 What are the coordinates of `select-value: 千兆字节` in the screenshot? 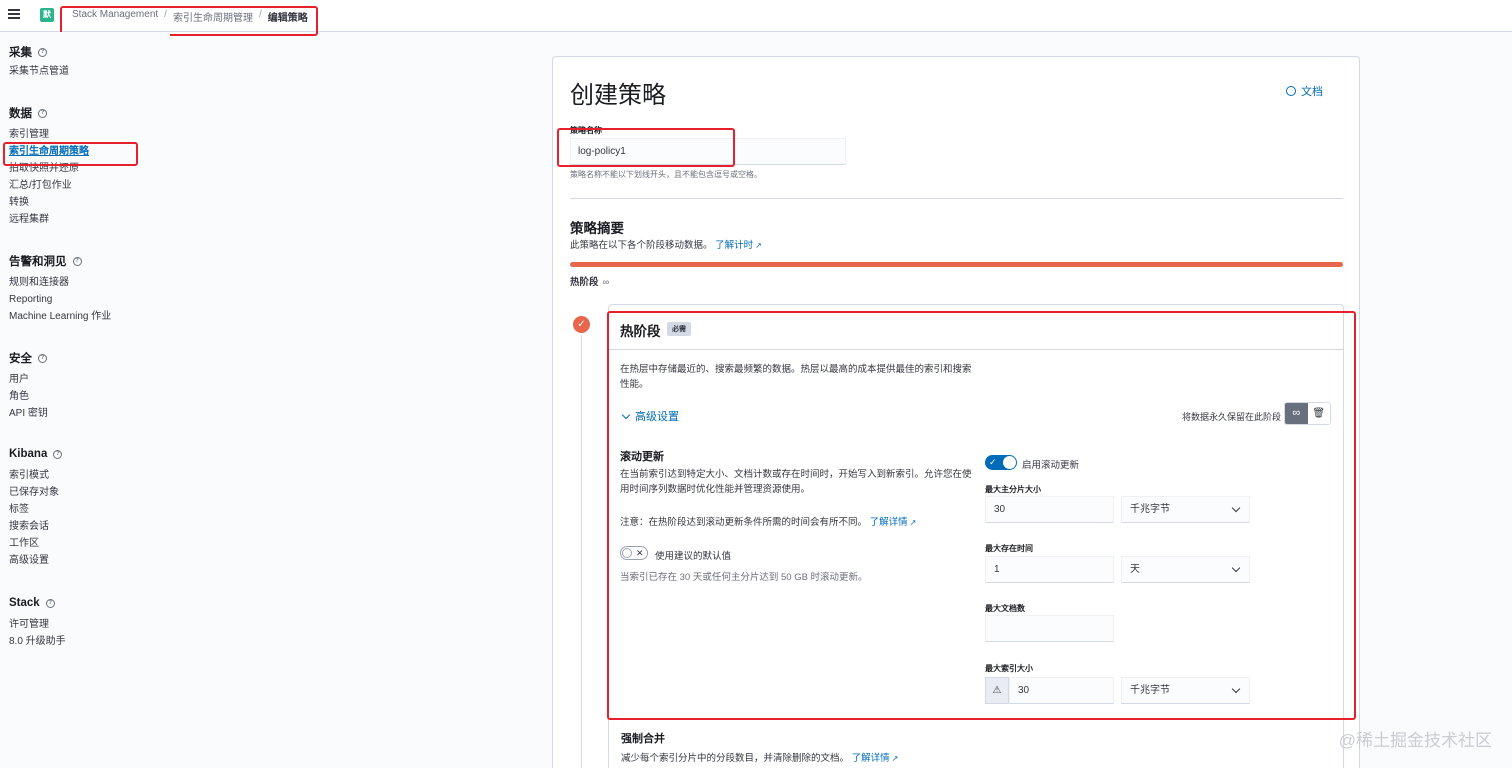 It's located at (1150, 509).